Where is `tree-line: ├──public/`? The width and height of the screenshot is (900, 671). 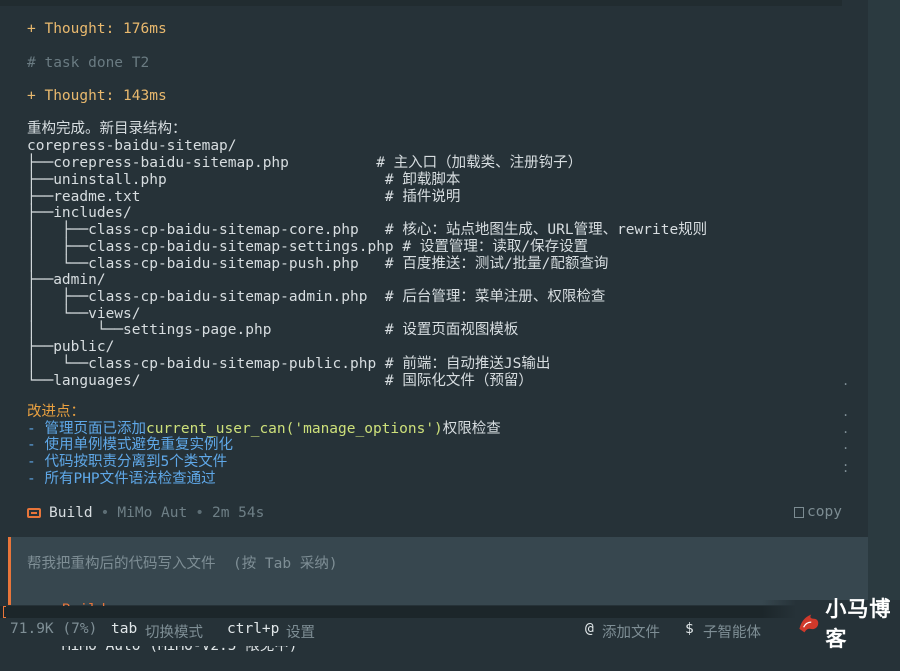
tree-line: ├──public/ is located at coordinates (71, 347).